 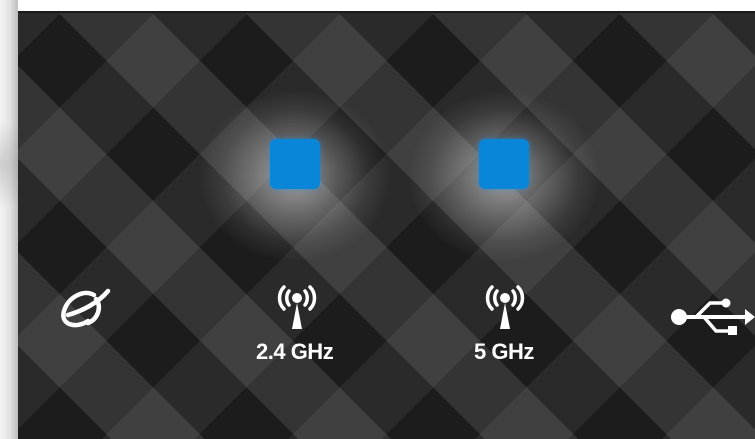 What do you see at coordinates (295, 164) in the screenshot?
I see `led-24ghz` at bounding box center [295, 164].